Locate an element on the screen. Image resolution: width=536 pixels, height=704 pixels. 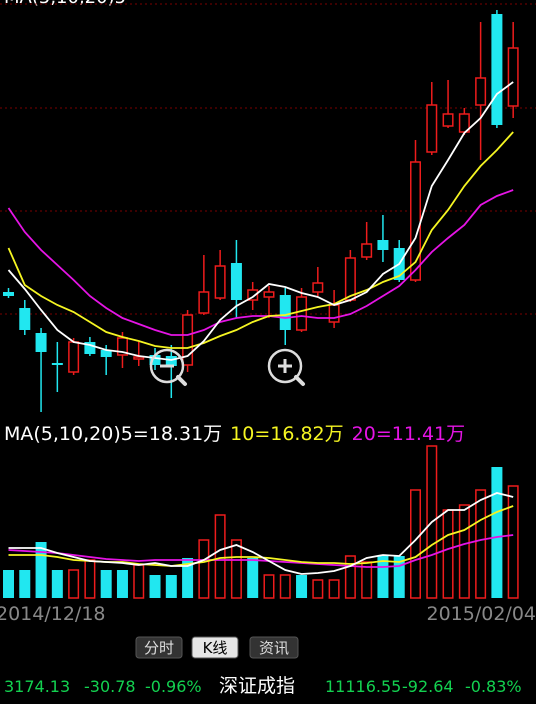
sz-index-change: -92.64 is located at coordinates (428, 686).